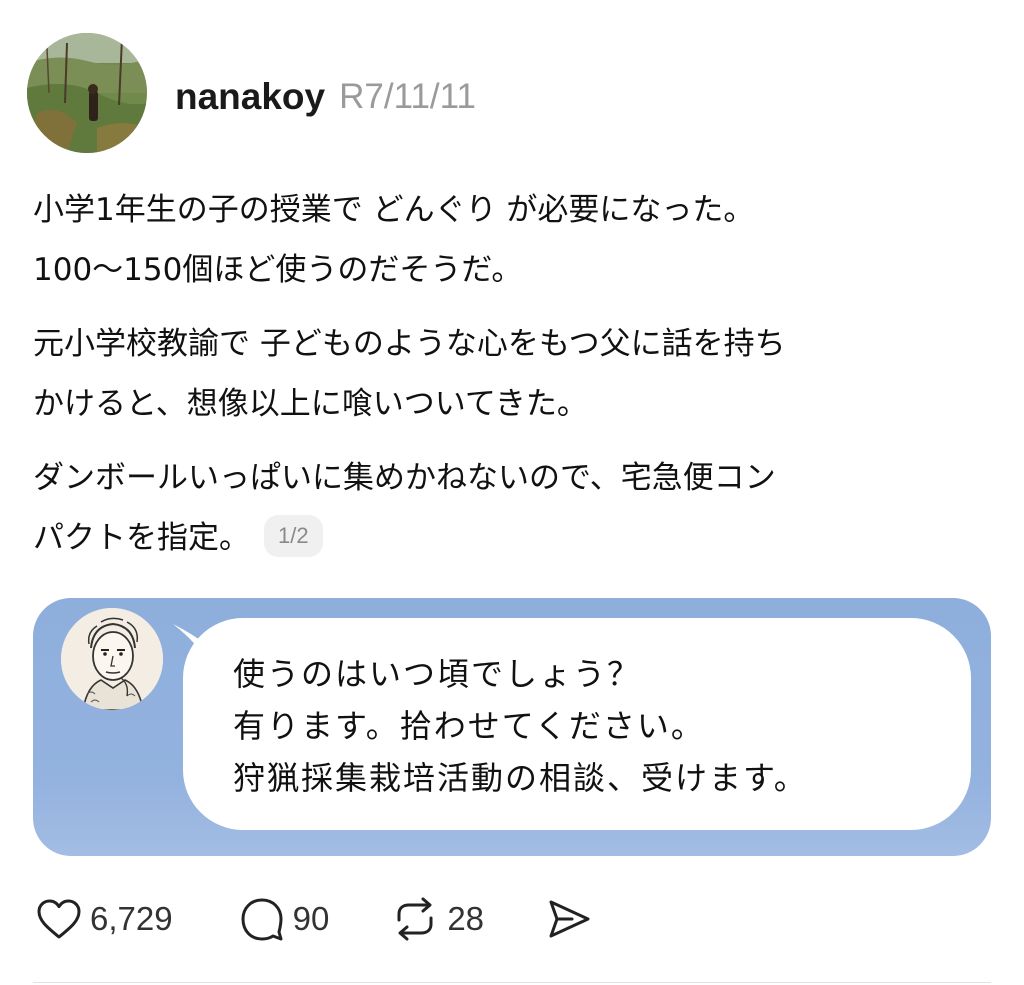 This screenshot has width=1024, height=985. Describe the element at coordinates (512, 982) in the screenshot. I see `divider` at that location.